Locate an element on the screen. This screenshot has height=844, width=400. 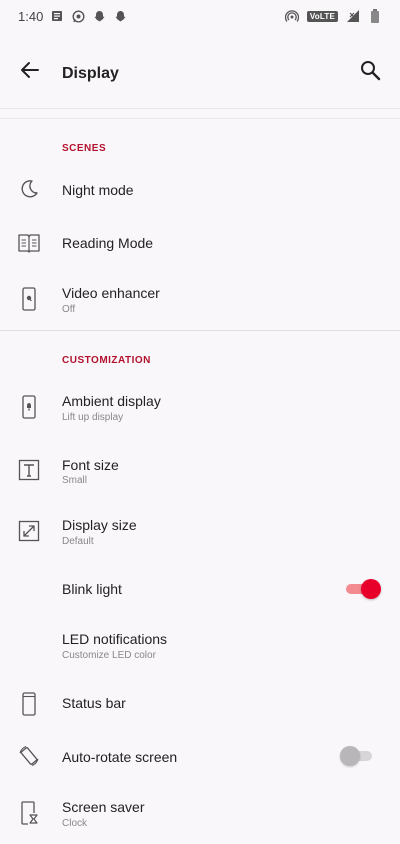
back-button is located at coordinates (30, 70).